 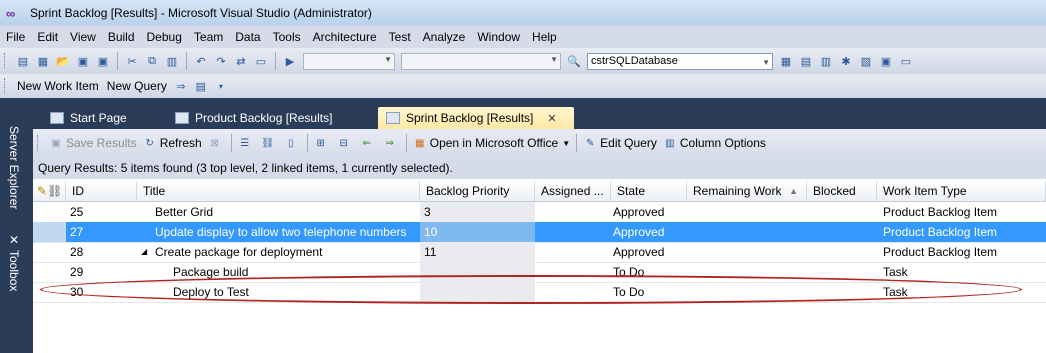 I want to click on collapse-triangle-icon: ◢, so click(x=145, y=252).